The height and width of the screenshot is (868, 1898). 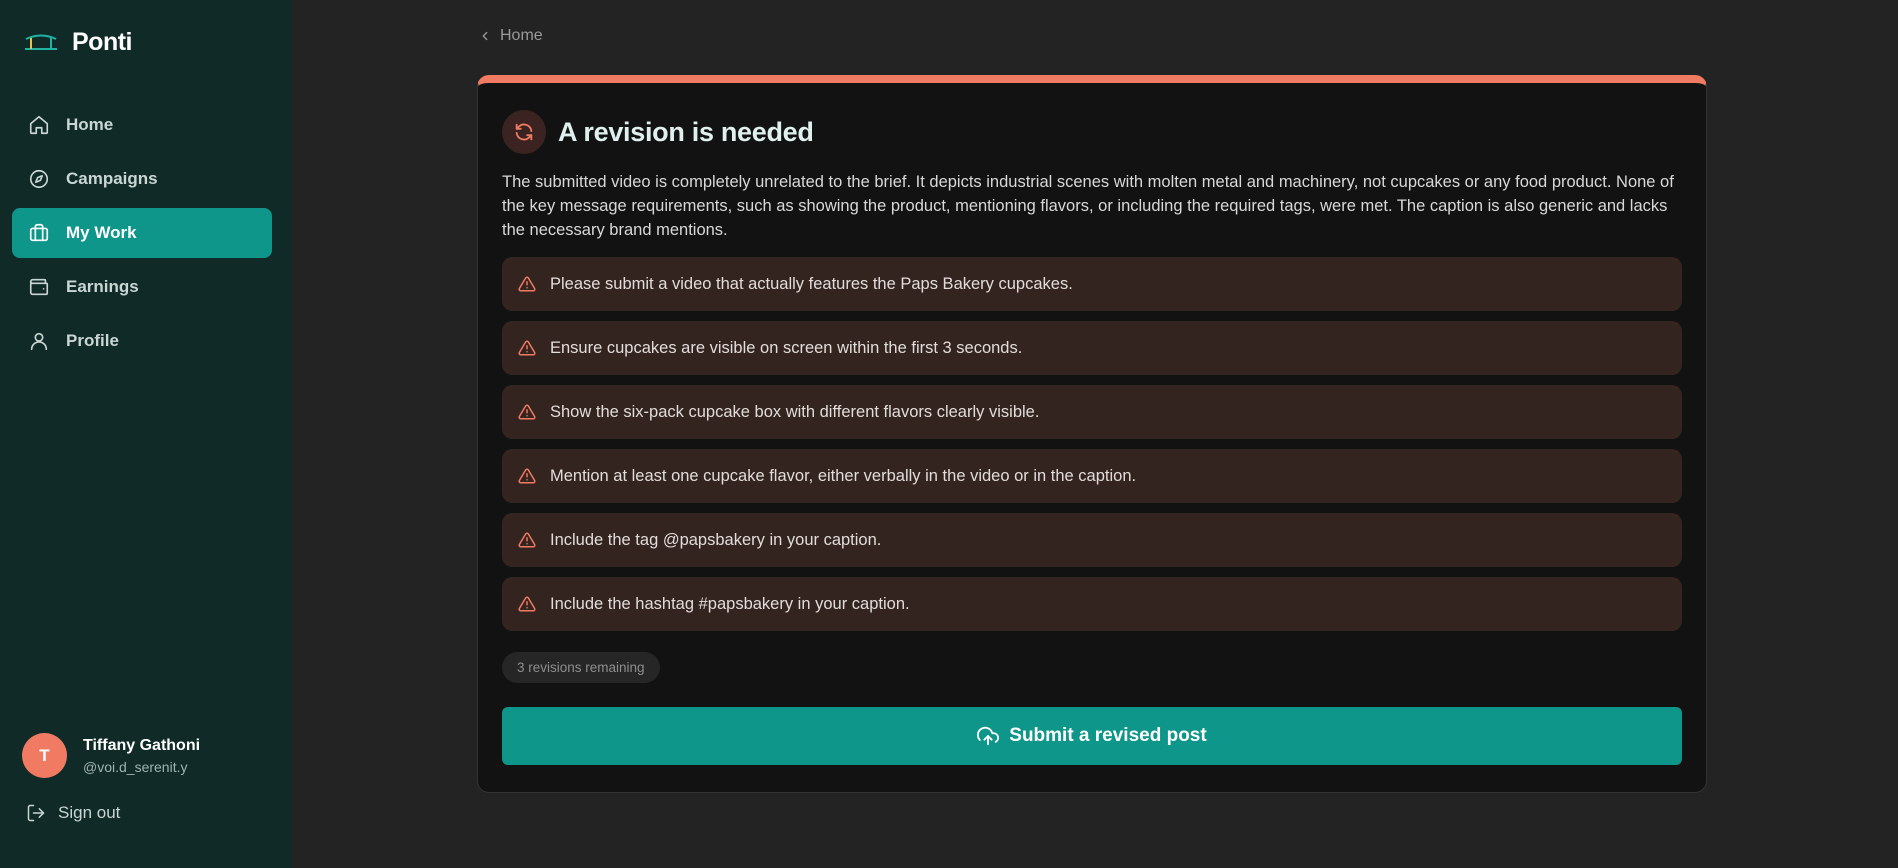 What do you see at coordinates (39, 232) in the screenshot?
I see `briefcase-icon` at bounding box center [39, 232].